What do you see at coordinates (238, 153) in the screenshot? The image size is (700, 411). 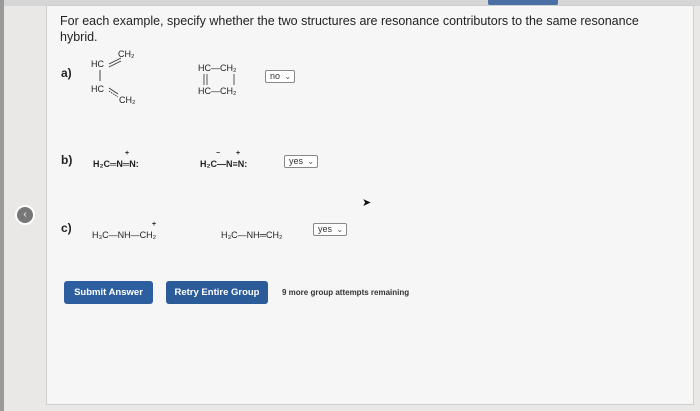 I see `item-b-right-charge-plus: +` at bounding box center [238, 153].